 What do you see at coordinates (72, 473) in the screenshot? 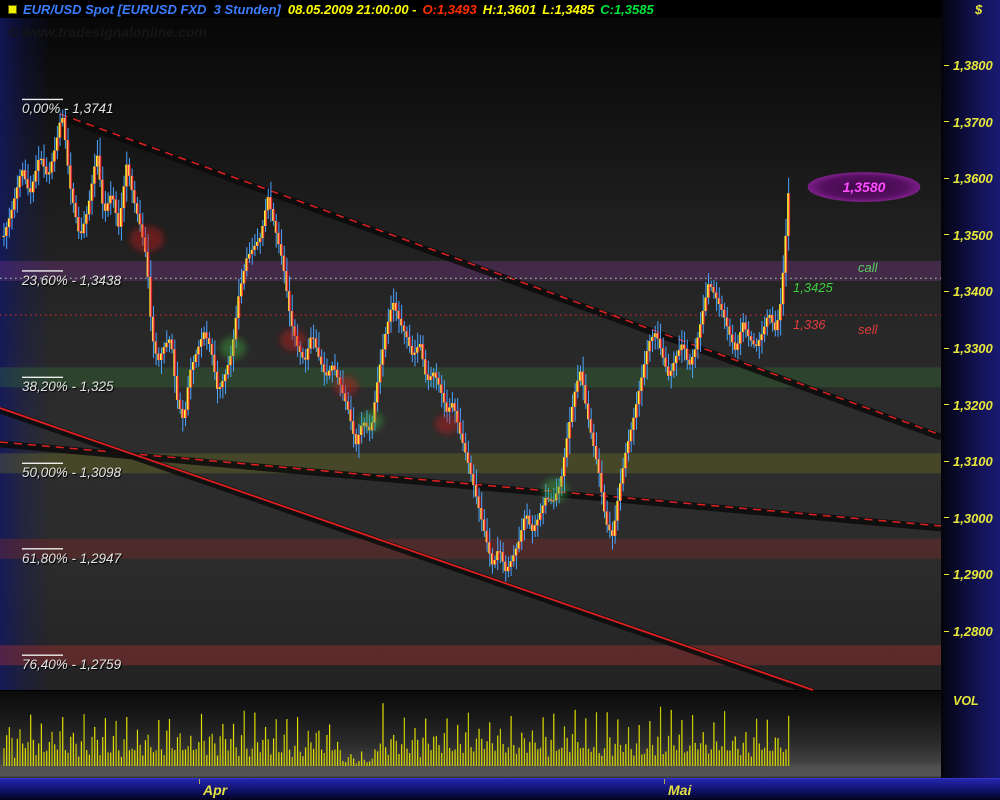
I see `fib-level-label: 50,00% - 1,3098` at bounding box center [72, 473].